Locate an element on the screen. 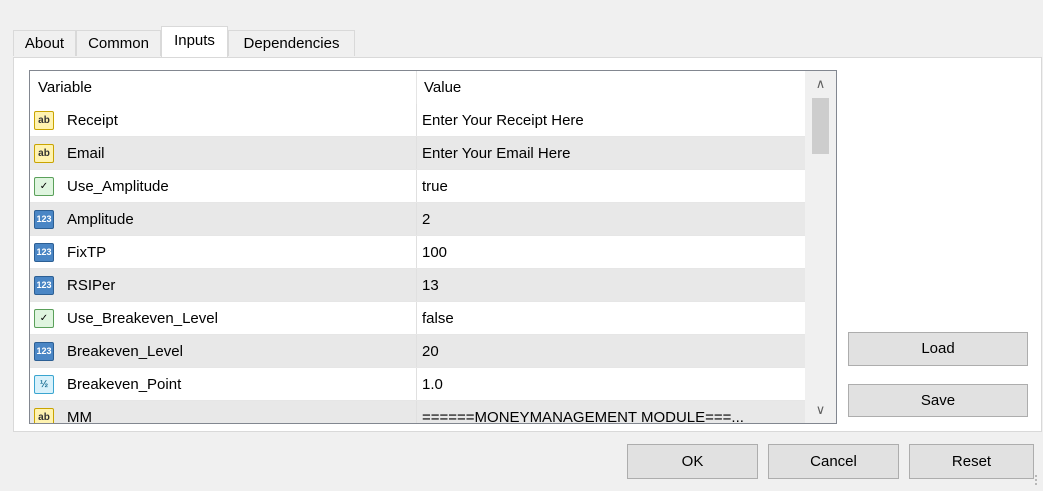  tab-common: Common is located at coordinates (118, 43).